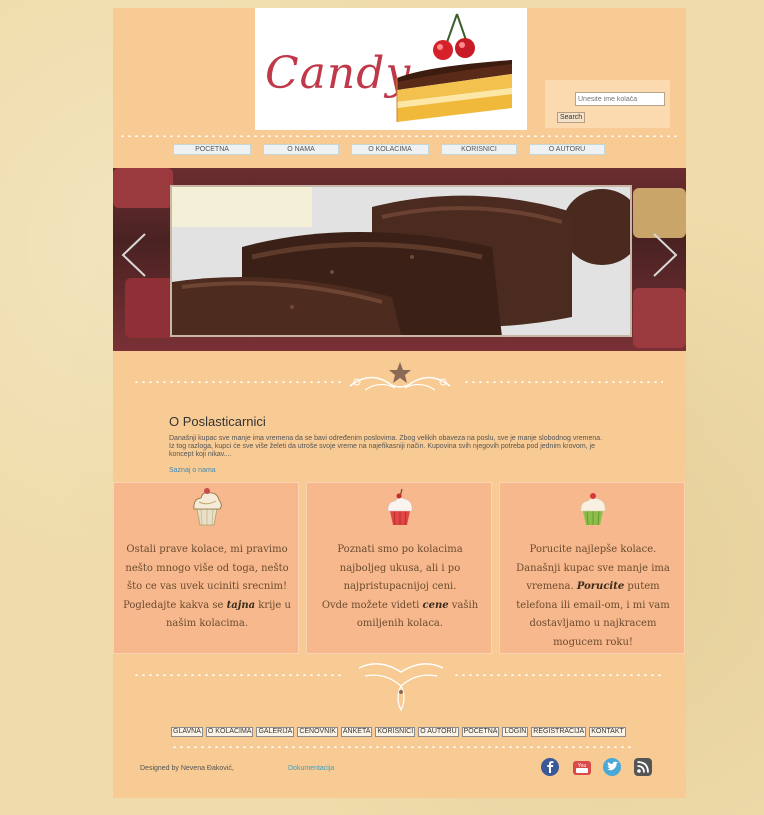 The width and height of the screenshot is (764, 815). I want to click on slider-next-arrow-icon, so click(665, 255).